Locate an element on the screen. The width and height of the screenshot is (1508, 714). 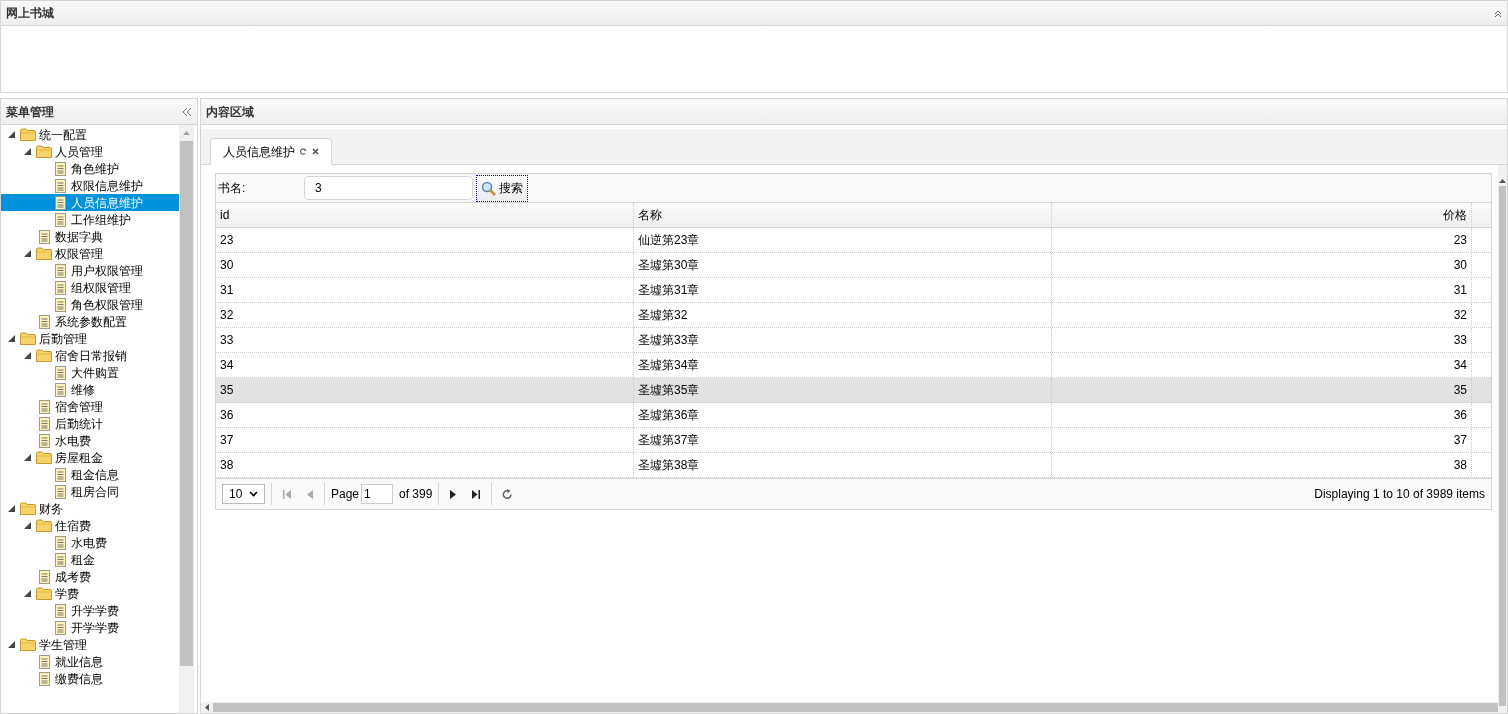
tree-item: 后勤统计 is located at coordinates (90, 423).